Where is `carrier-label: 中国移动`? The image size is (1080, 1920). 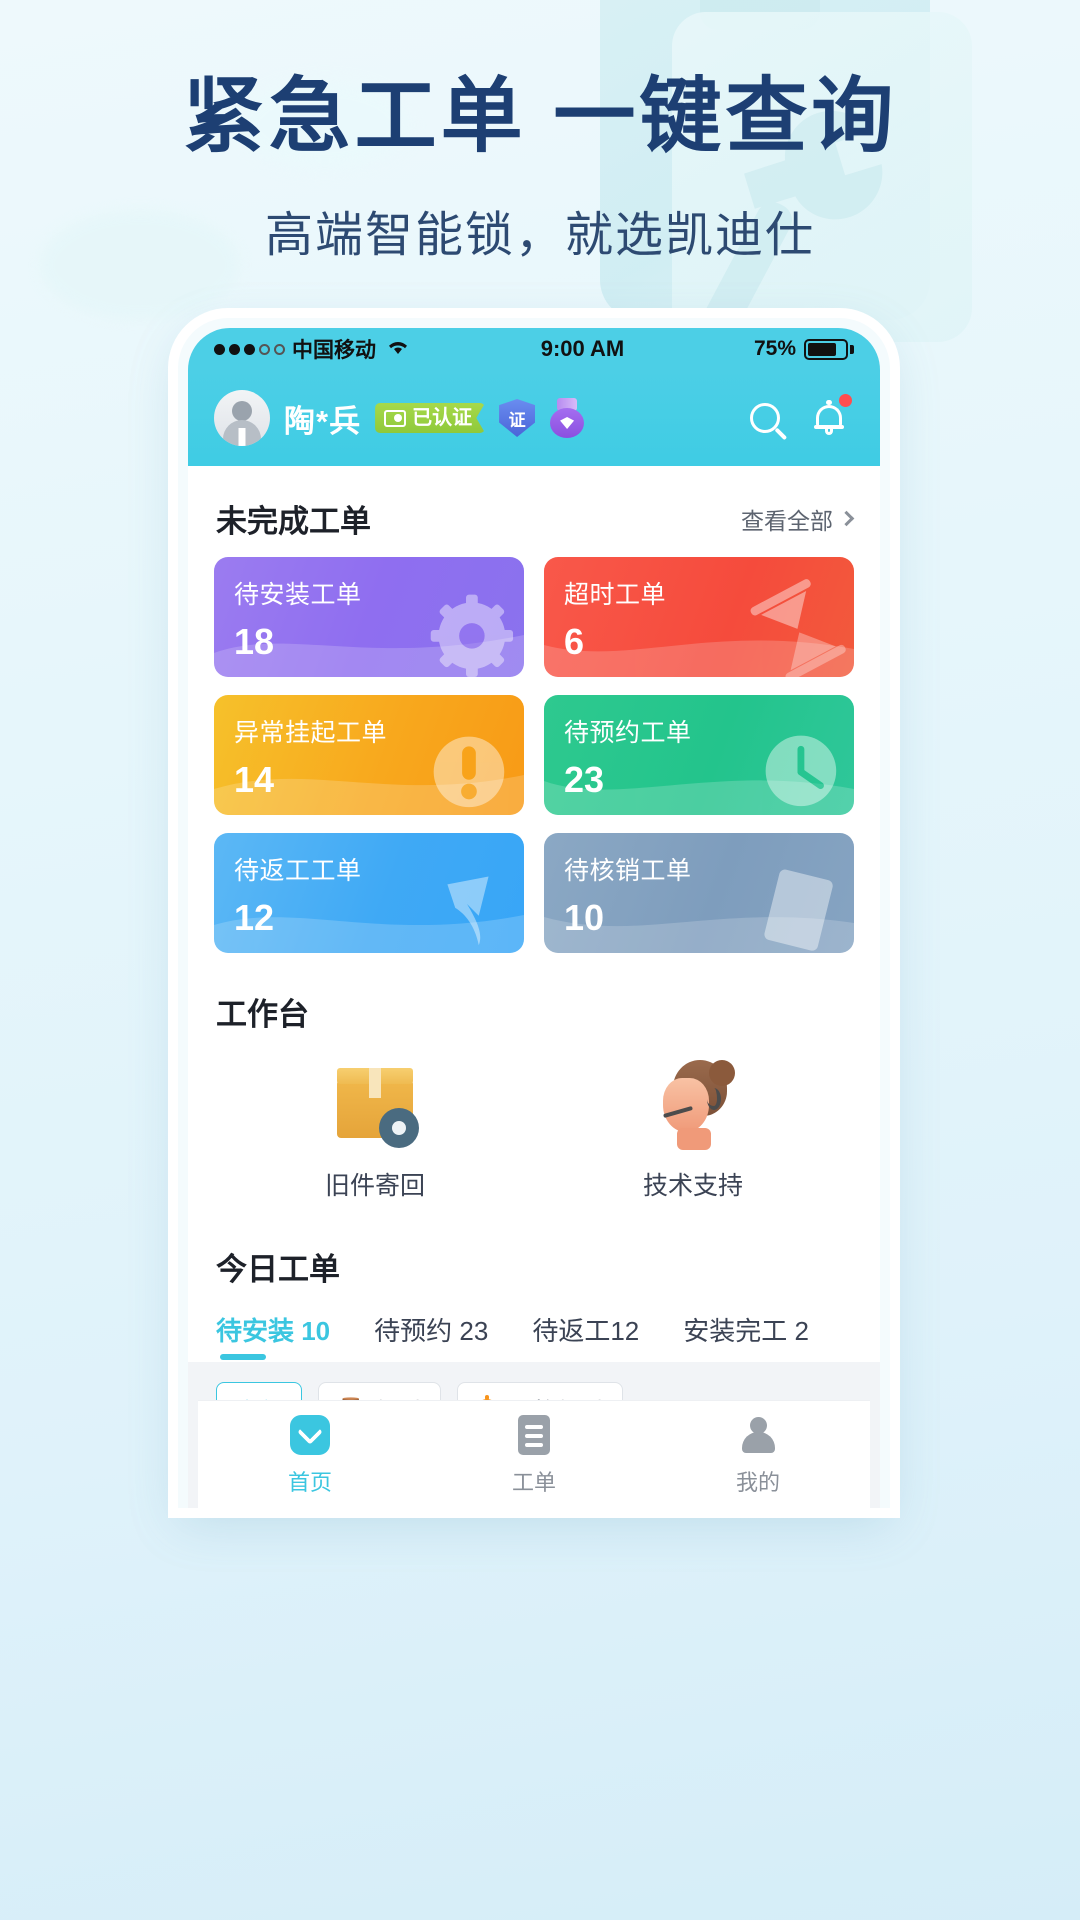 carrier-label: 中国移动 is located at coordinates (334, 350).